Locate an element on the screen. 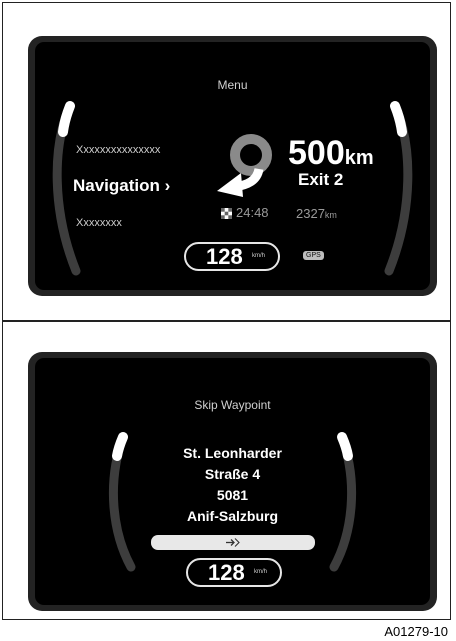 The width and height of the screenshot is (456, 641). remaining-distance-value: 2327 is located at coordinates (310, 213).